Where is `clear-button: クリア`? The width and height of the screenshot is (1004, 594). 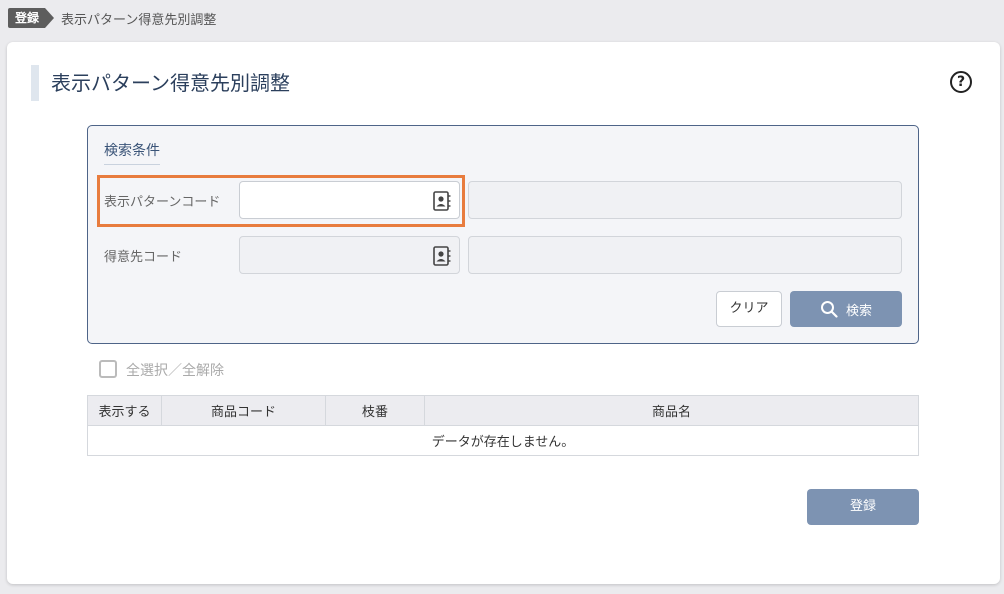 clear-button: クリア is located at coordinates (749, 309).